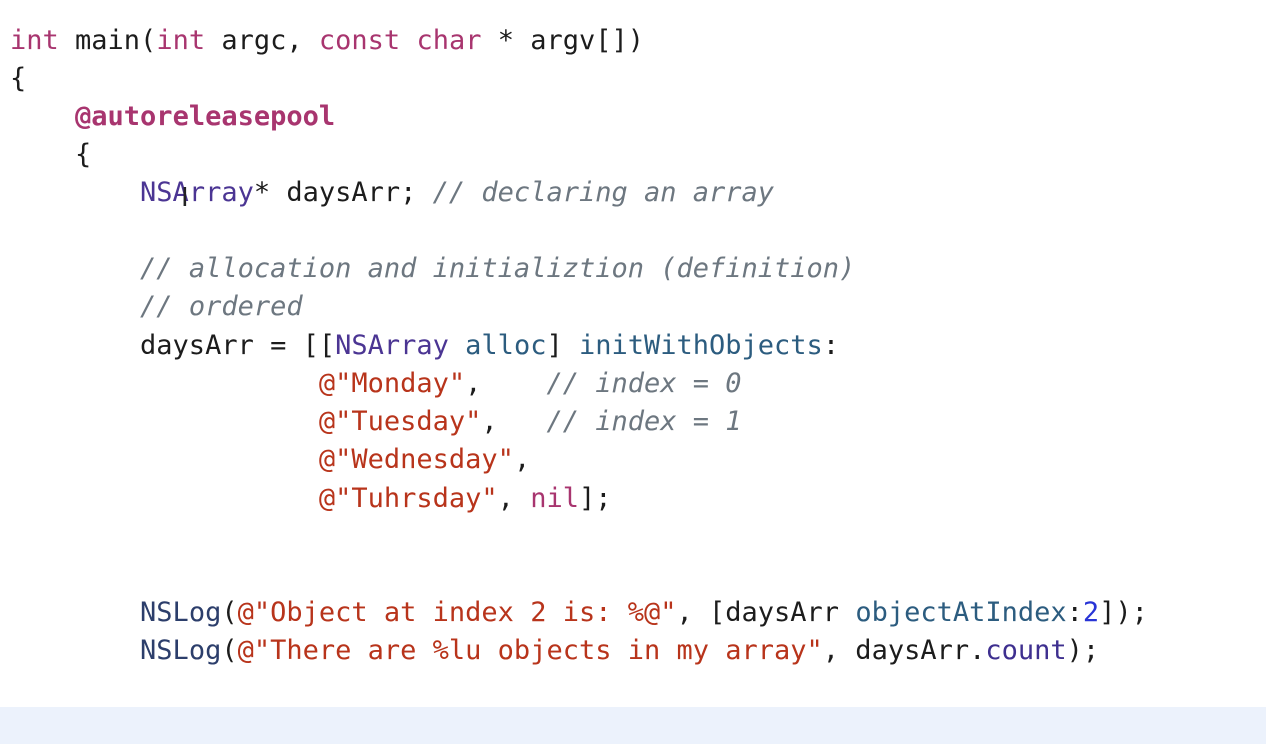 The height and width of the screenshot is (744, 1266). What do you see at coordinates (107, 40) in the screenshot?
I see `code-token: main(` at bounding box center [107, 40].